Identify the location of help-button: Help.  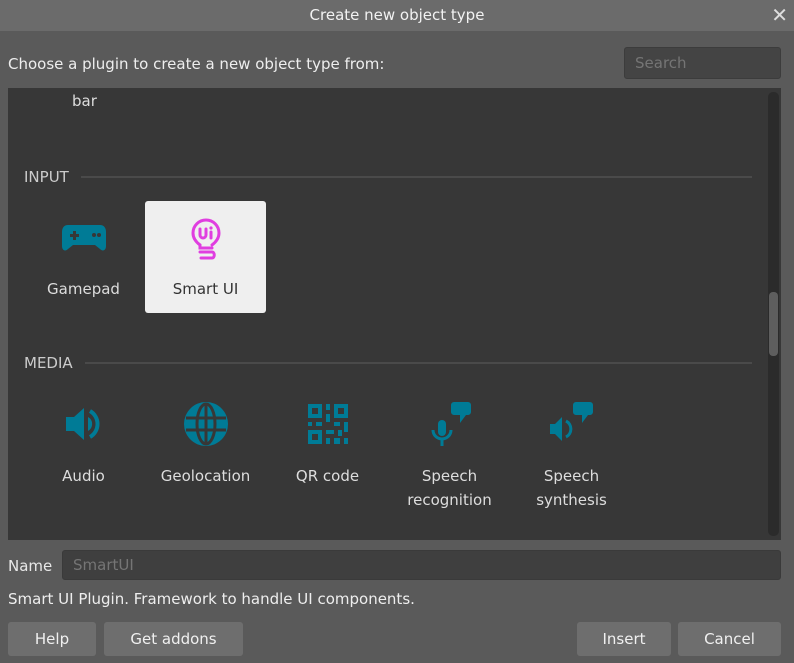
(52, 639).